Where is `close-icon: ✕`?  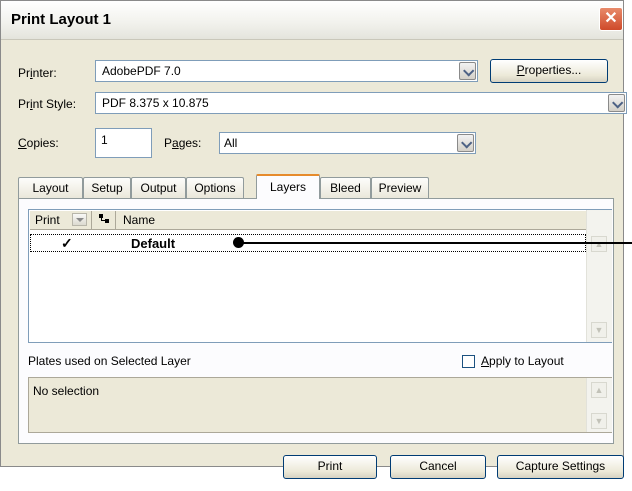 close-icon: ✕ is located at coordinates (611, 19).